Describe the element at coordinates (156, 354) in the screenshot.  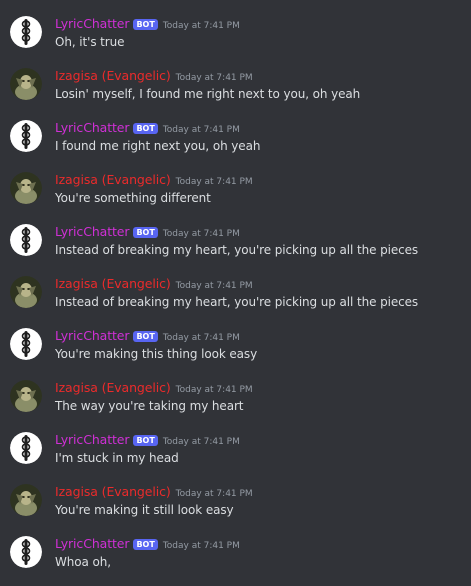
I see `message-text: You're making this thing look easy` at that location.